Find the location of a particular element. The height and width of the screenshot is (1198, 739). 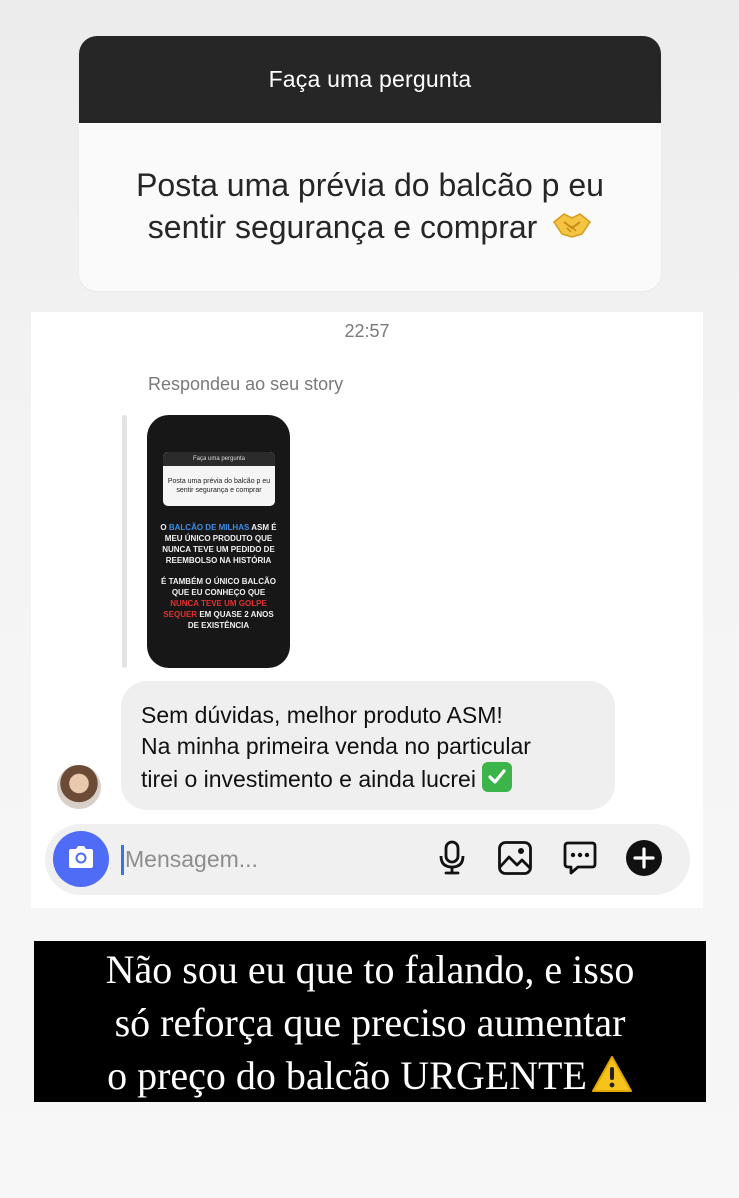

sticker-button is located at coordinates (580, 860).